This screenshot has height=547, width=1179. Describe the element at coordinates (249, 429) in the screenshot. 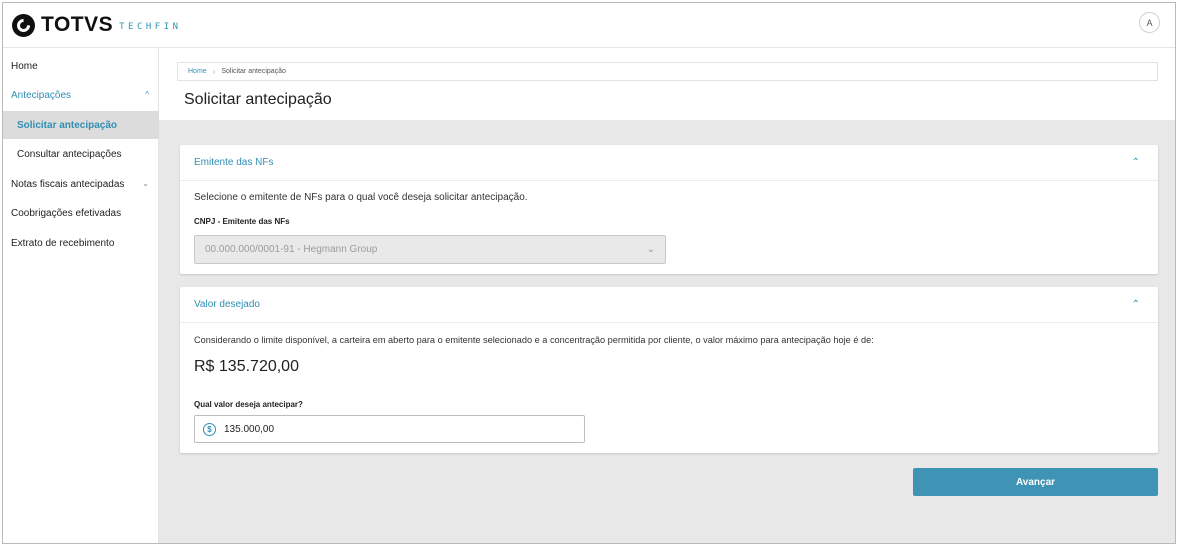

I see `value-input-text: 135.000,00` at that location.